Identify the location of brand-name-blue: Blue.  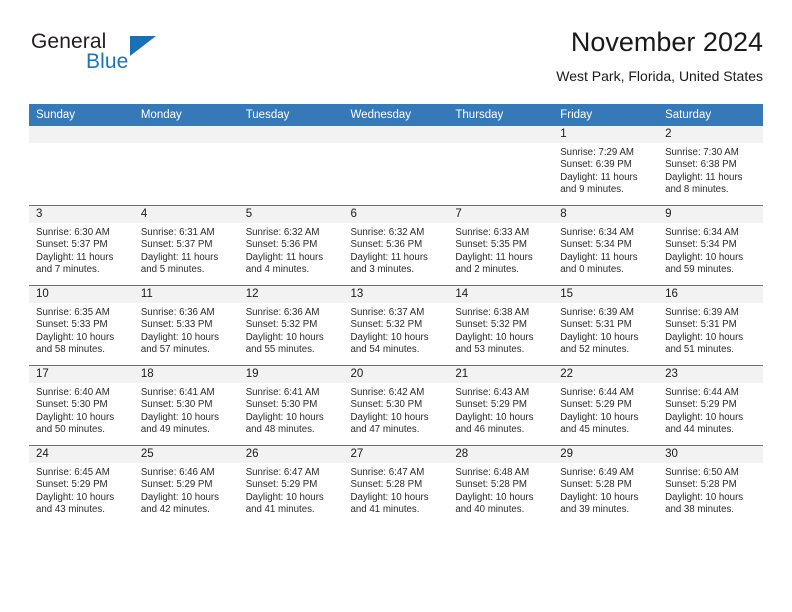
(107, 61).